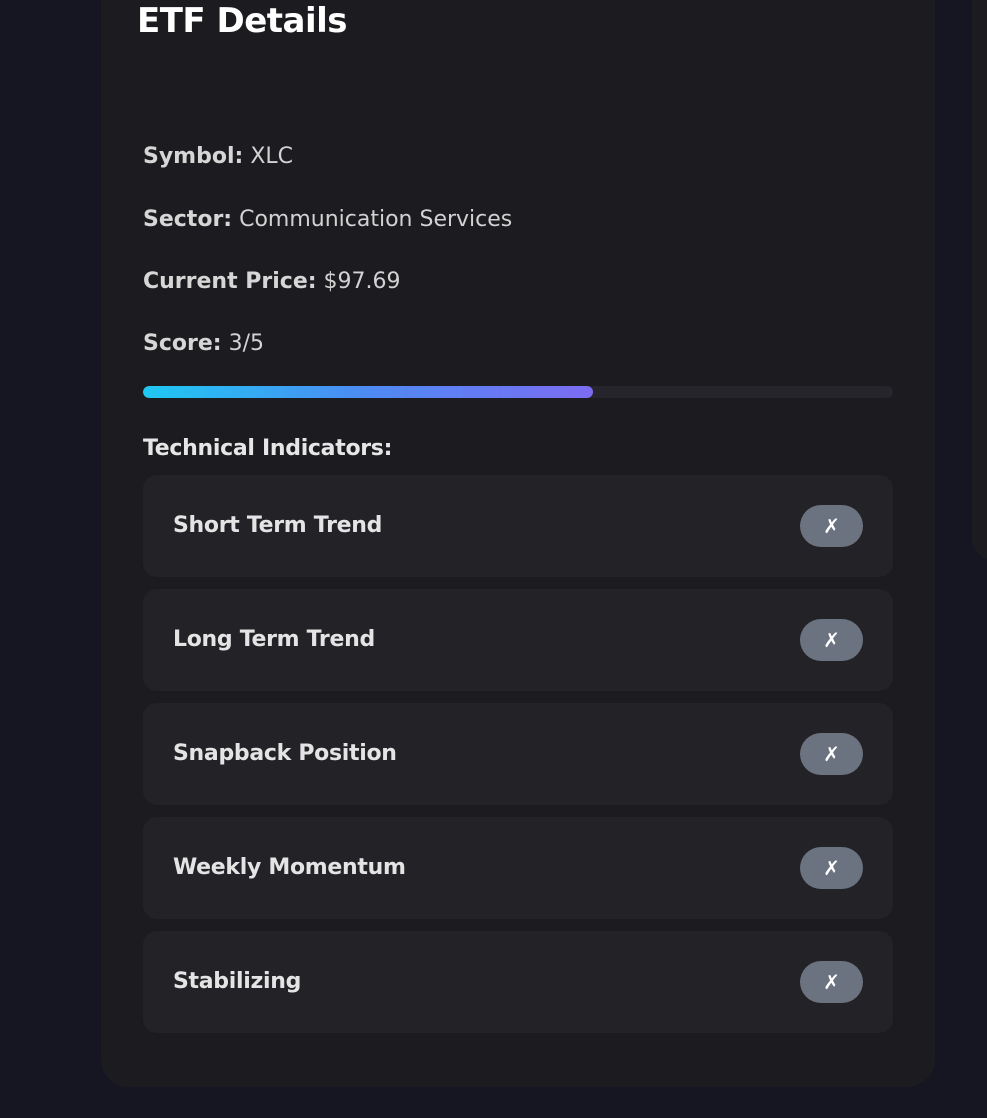 The image size is (987, 1118). Describe the element at coordinates (362, 281) in the screenshot. I see `price-value: $97.69` at that location.